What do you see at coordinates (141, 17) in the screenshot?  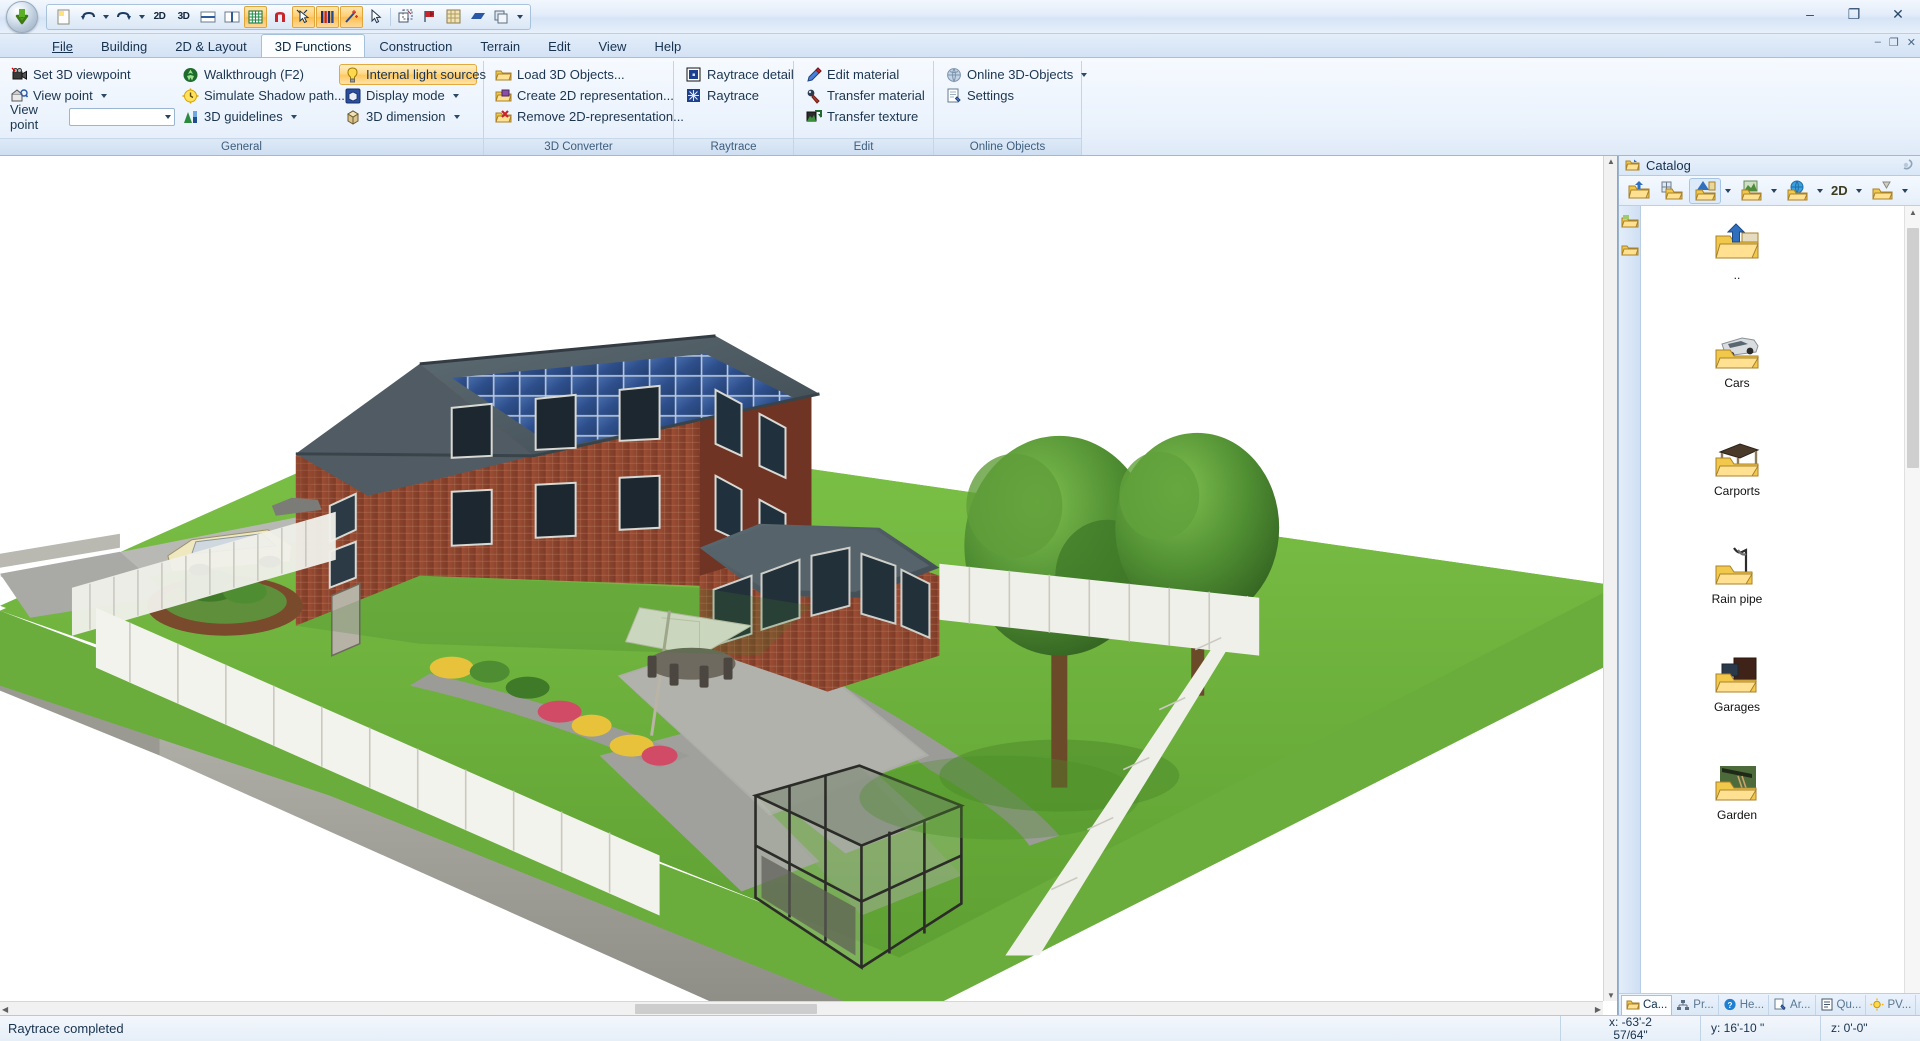 I see `redo-dropdown-icon` at bounding box center [141, 17].